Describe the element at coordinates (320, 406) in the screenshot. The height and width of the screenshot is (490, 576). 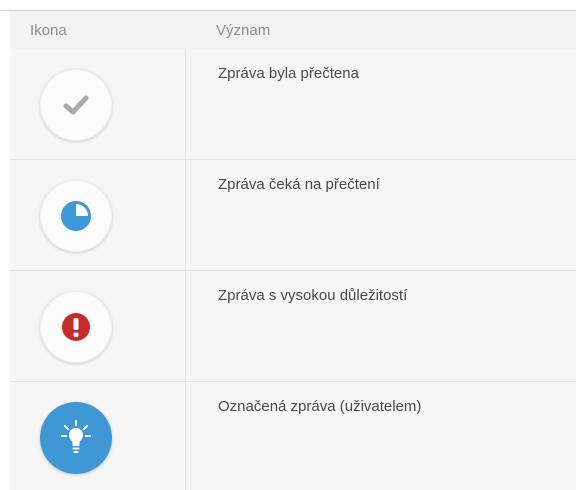
I see `meaning-cell: Označená zpráva (uživatelem)` at that location.